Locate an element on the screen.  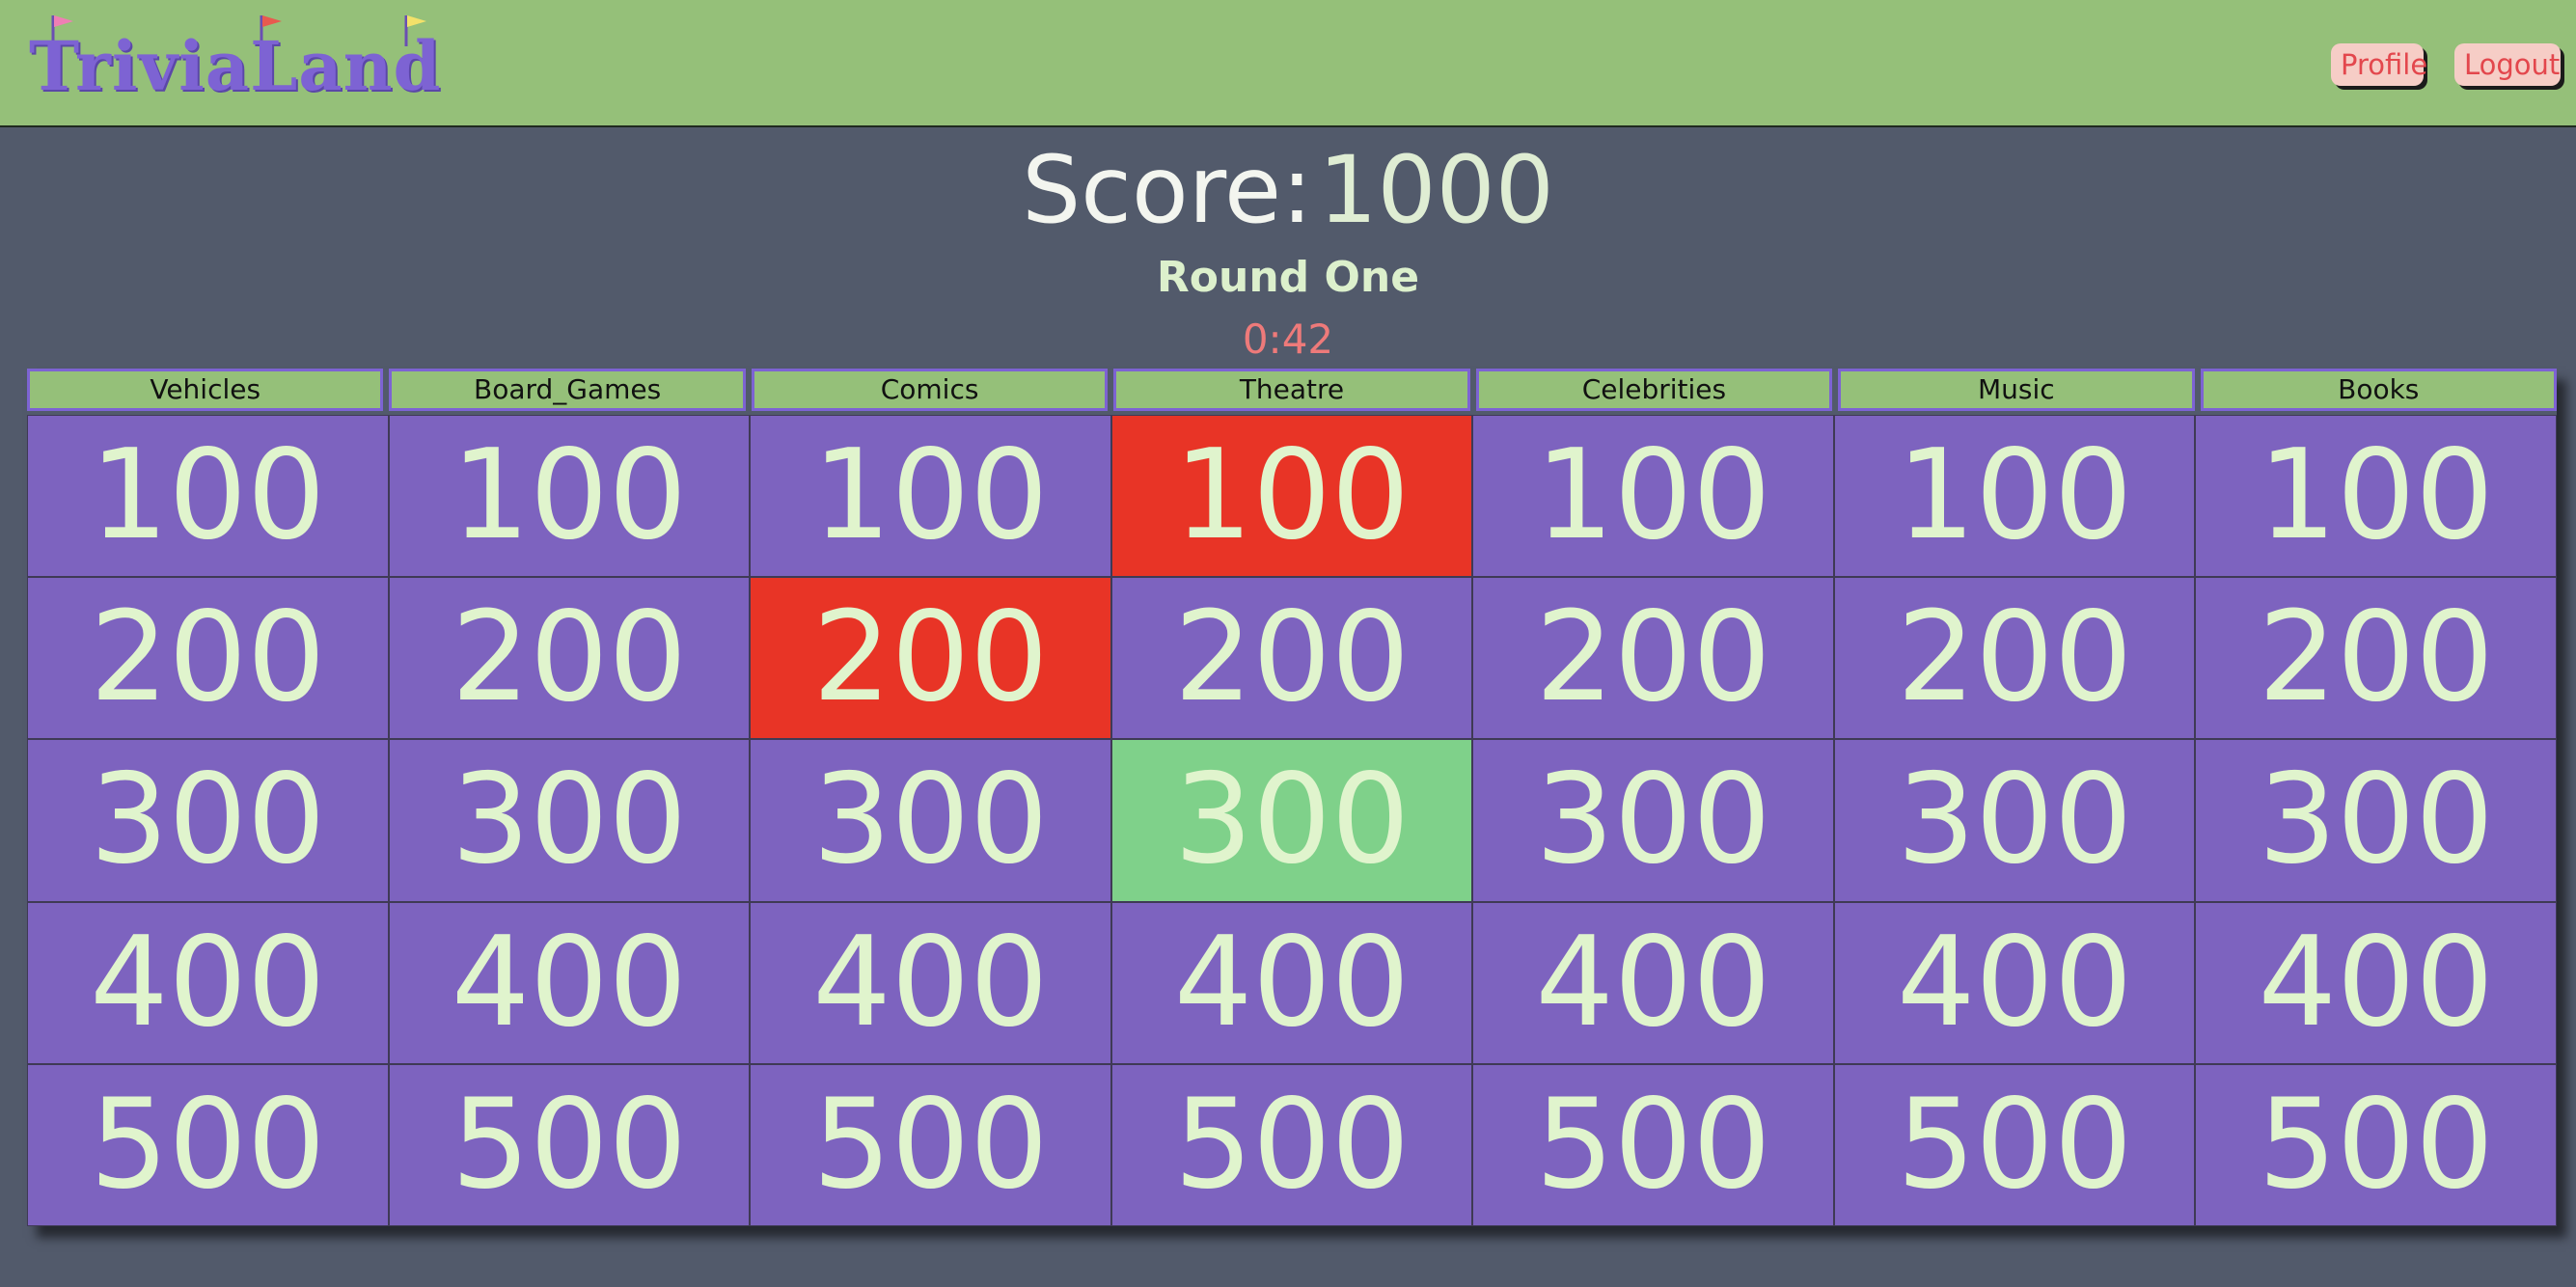
category-header: Board_Games is located at coordinates (568, 390).